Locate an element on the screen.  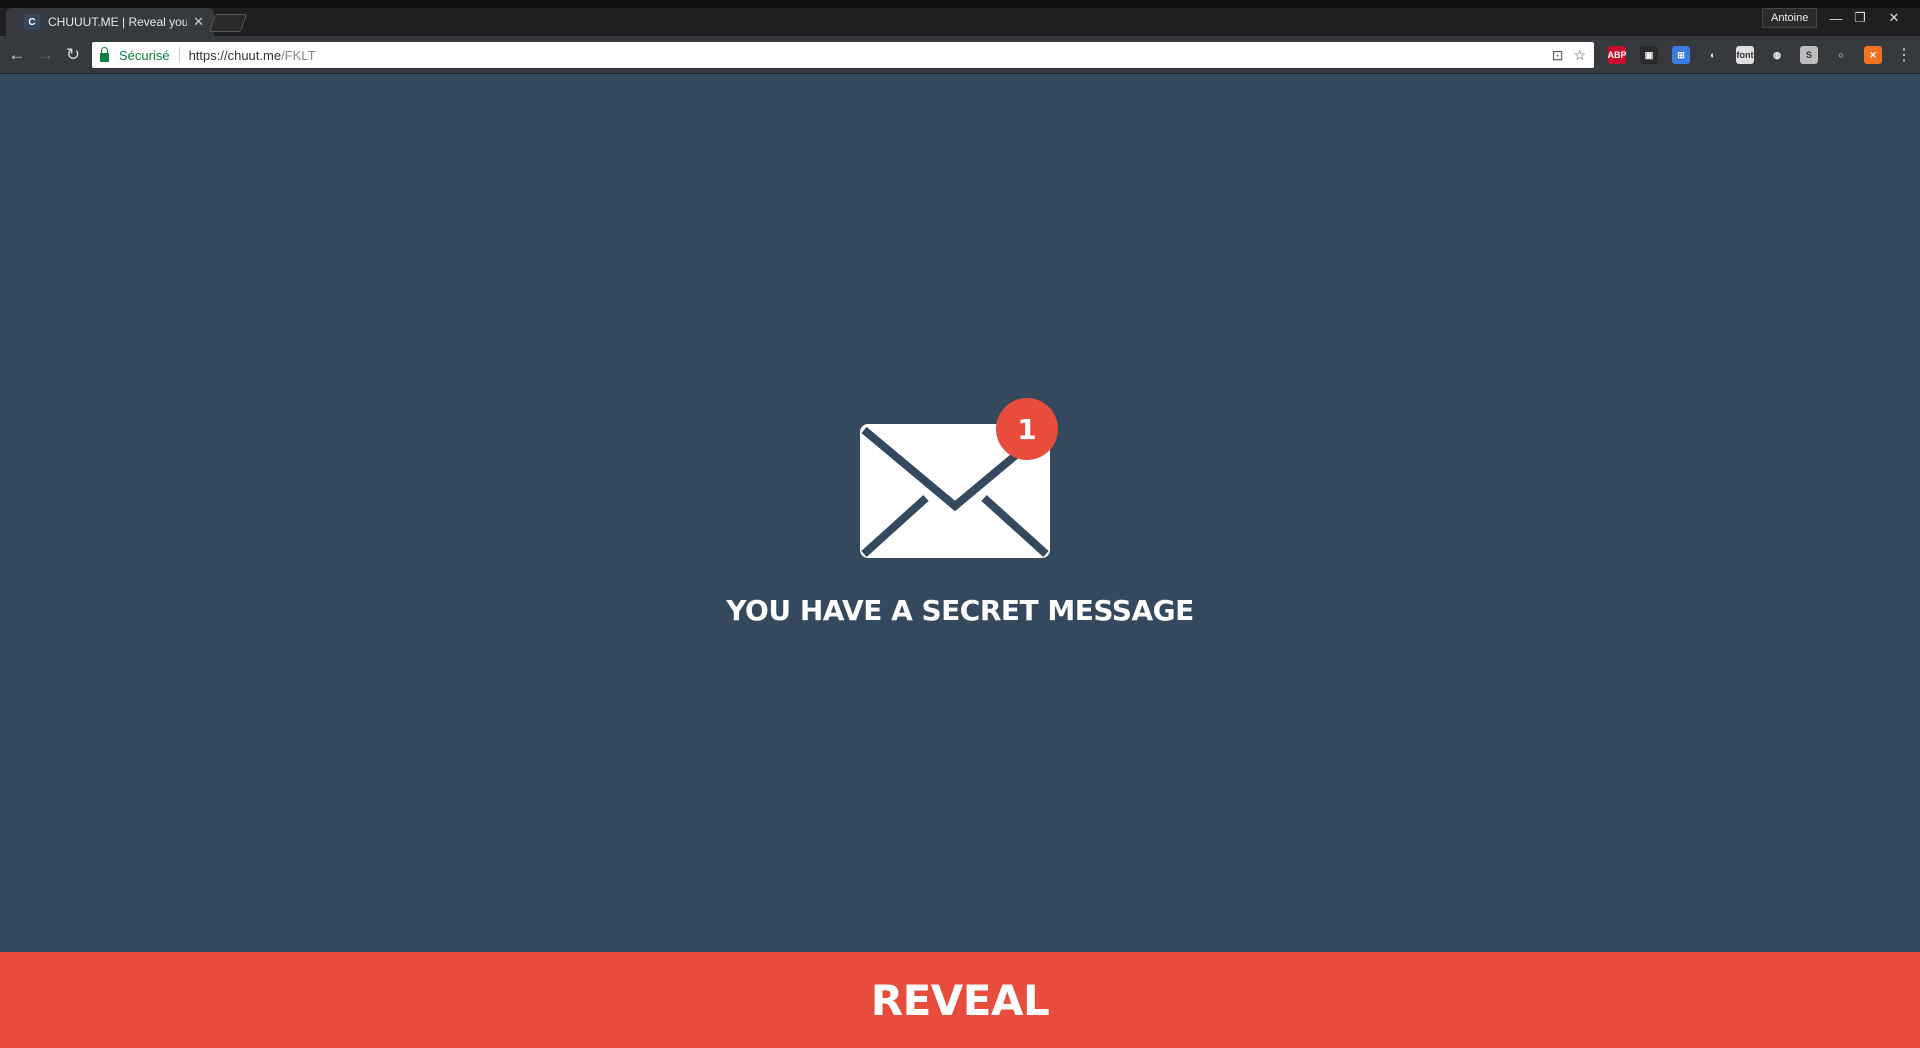
address-bar: Sécurisé https://chuut.me /FKLT ⊡ ☆ is located at coordinates (843, 55).